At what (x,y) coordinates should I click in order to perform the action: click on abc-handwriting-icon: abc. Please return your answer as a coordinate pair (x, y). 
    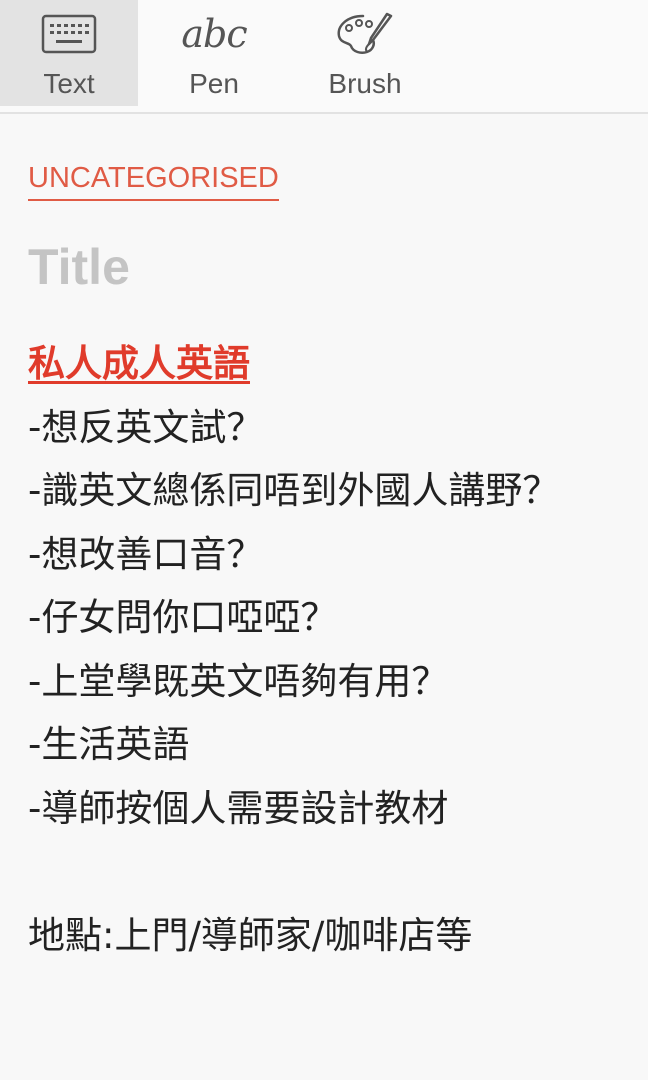
    Looking at the image, I should click on (214, 34).